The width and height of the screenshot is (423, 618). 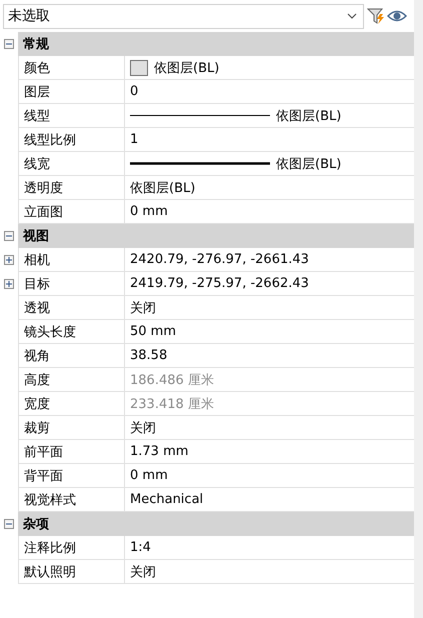 I want to click on property-label: 相机, so click(x=37, y=260).